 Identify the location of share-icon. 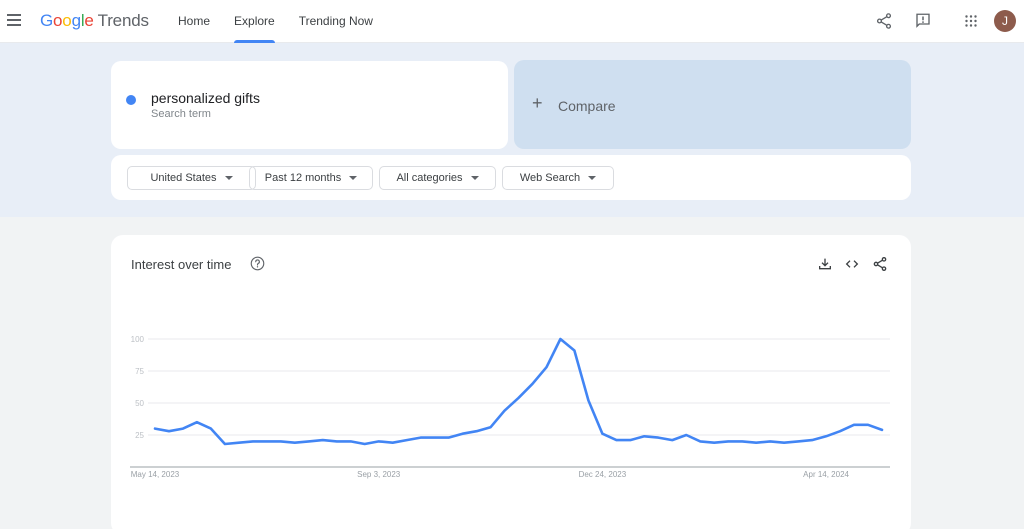
(884, 21).